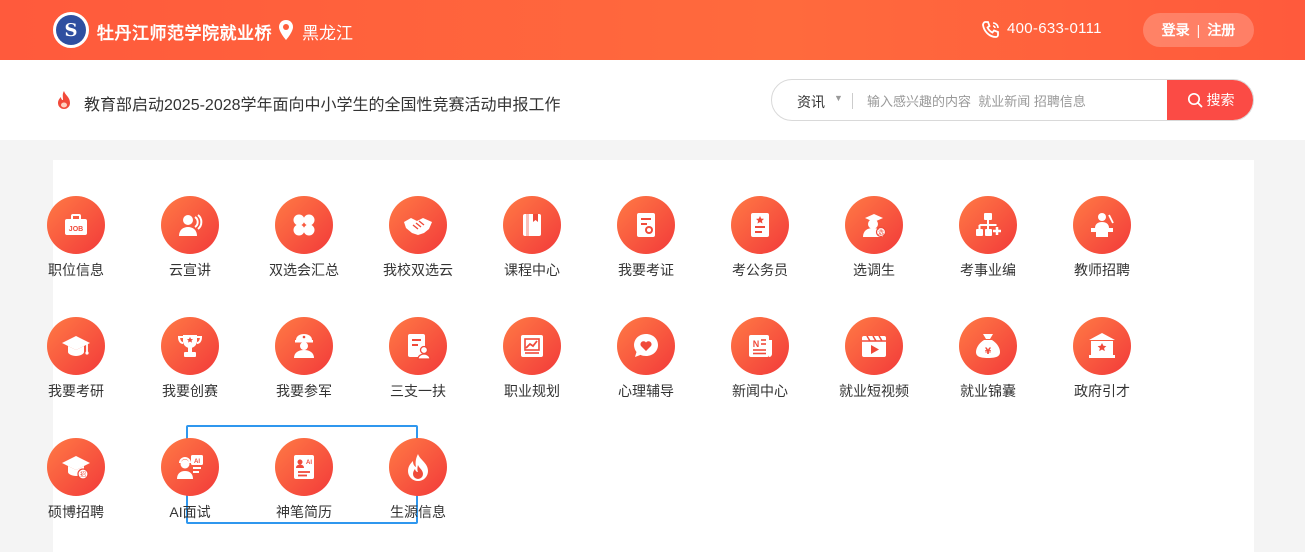 This screenshot has width=1305, height=552. What do you see at coordinates (760, 391) in the screenshot?
I see `service-label: 新闻中心` at bounding box center [760, 391].